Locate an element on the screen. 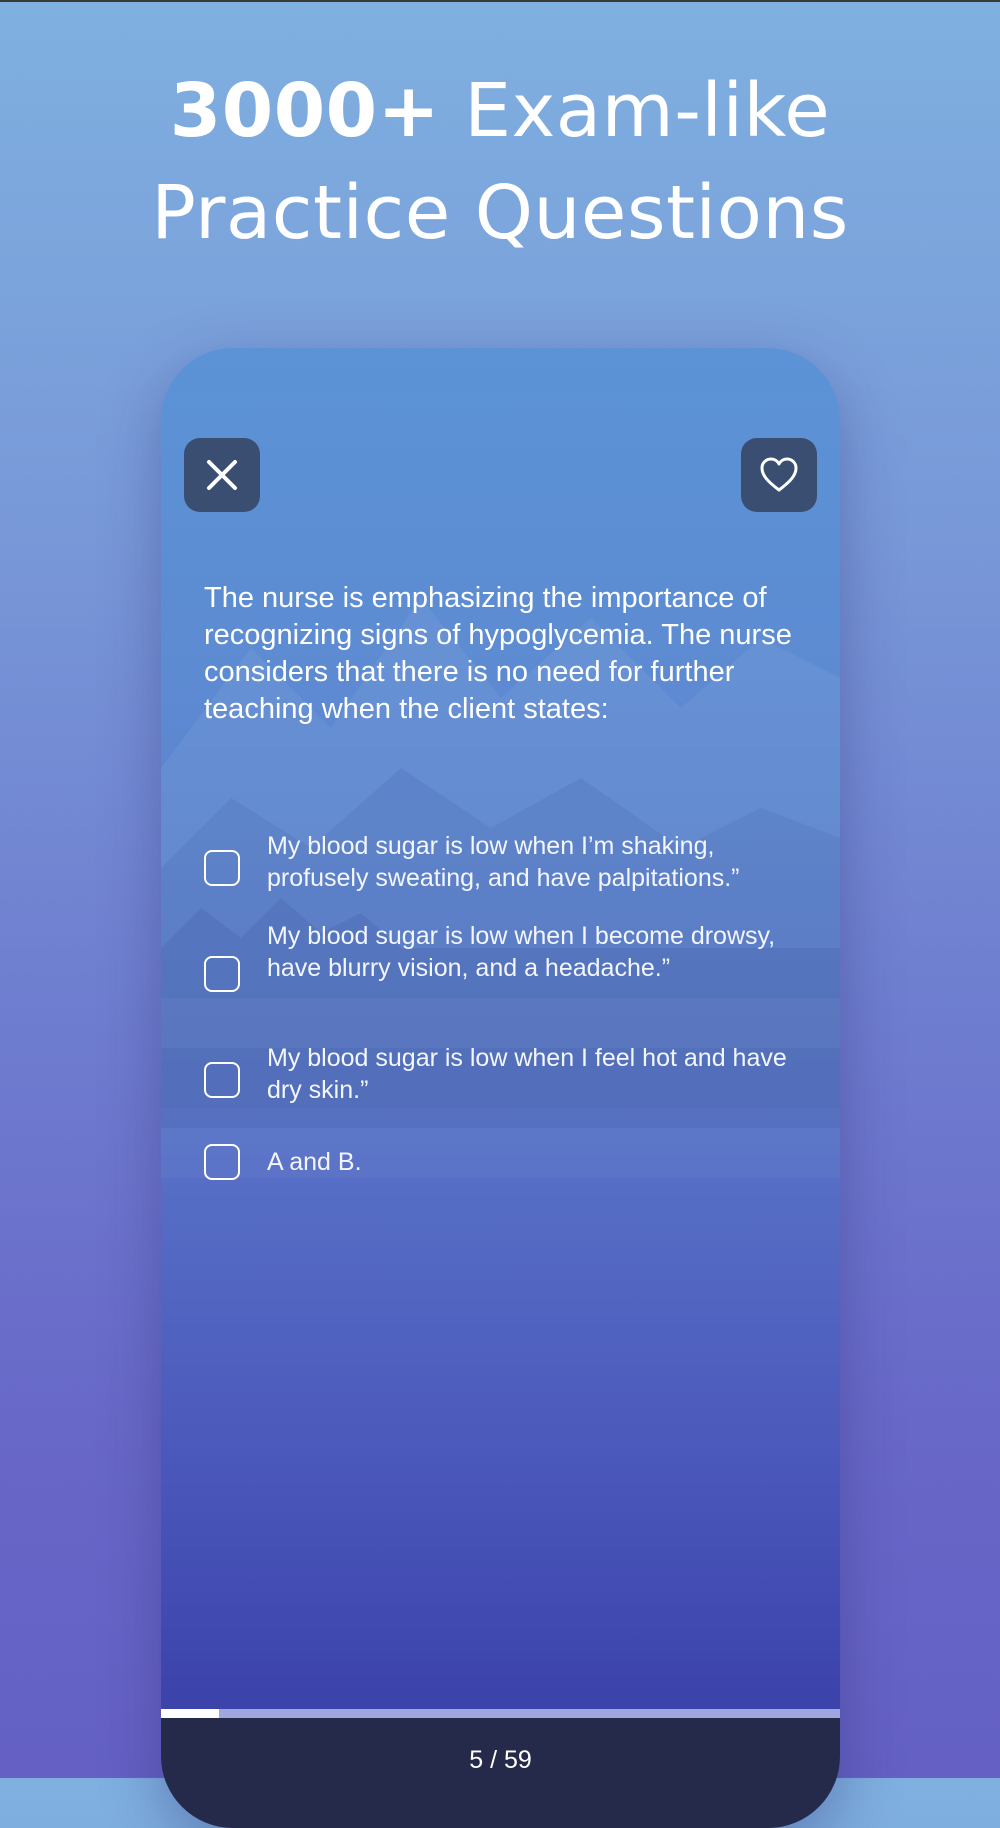  headline-line-2: Practice Questions is located at coordinates (500, 213).